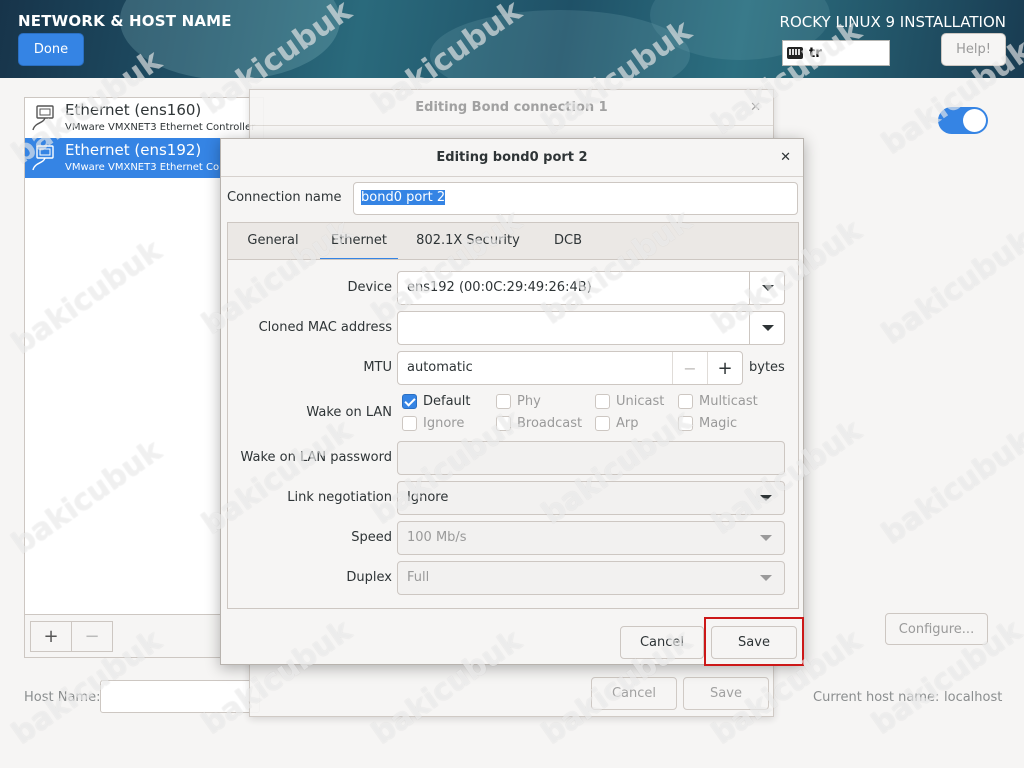 The width and height of the screenshot is (1024, 768). Describe the element at coordinates (689, 368) in the screenshot. I see `mtu-decrement-button: −` at that location.